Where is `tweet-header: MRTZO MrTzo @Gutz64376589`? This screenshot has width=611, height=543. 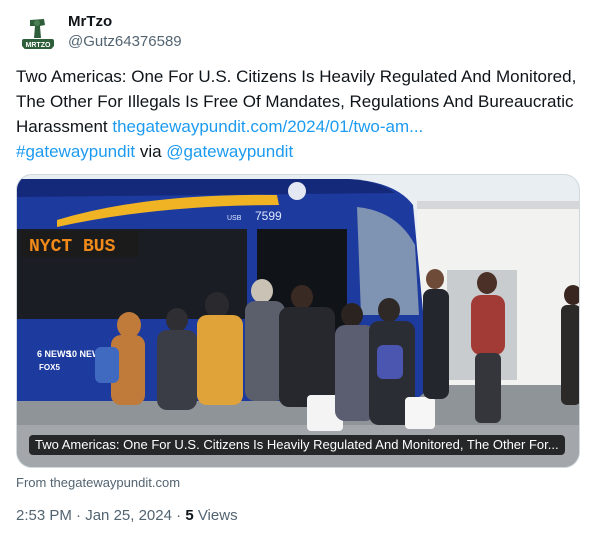
tweet-header: MRTZO MrTzo @Gutz64376589 is located at coordinates (296, 34).